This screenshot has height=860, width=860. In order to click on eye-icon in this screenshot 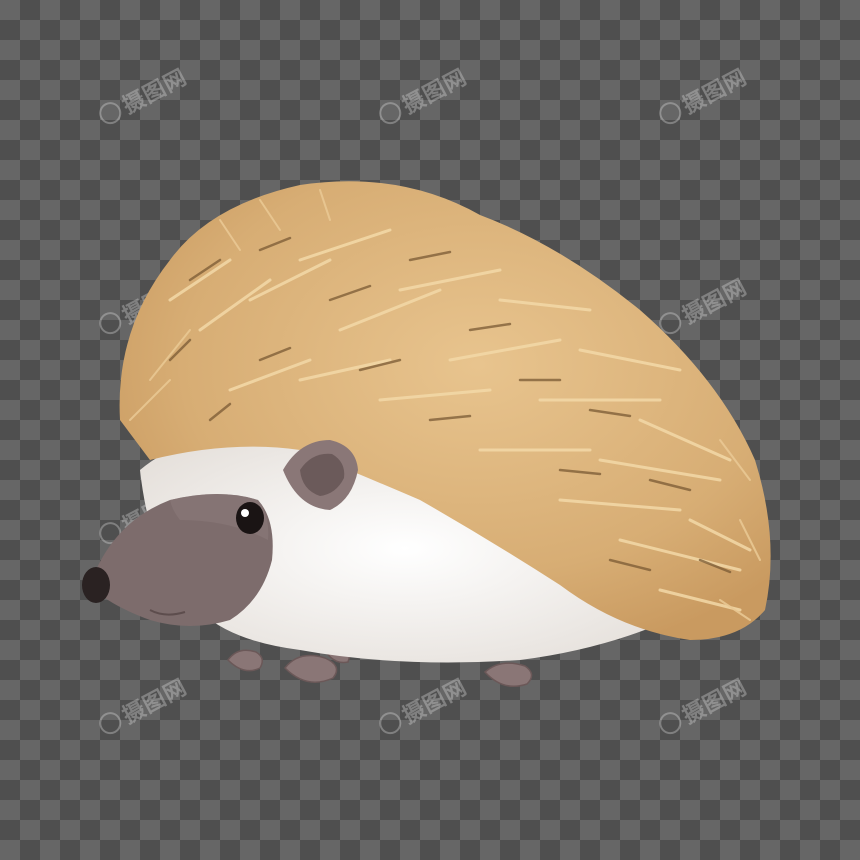, I will do `click(250, 518)`.